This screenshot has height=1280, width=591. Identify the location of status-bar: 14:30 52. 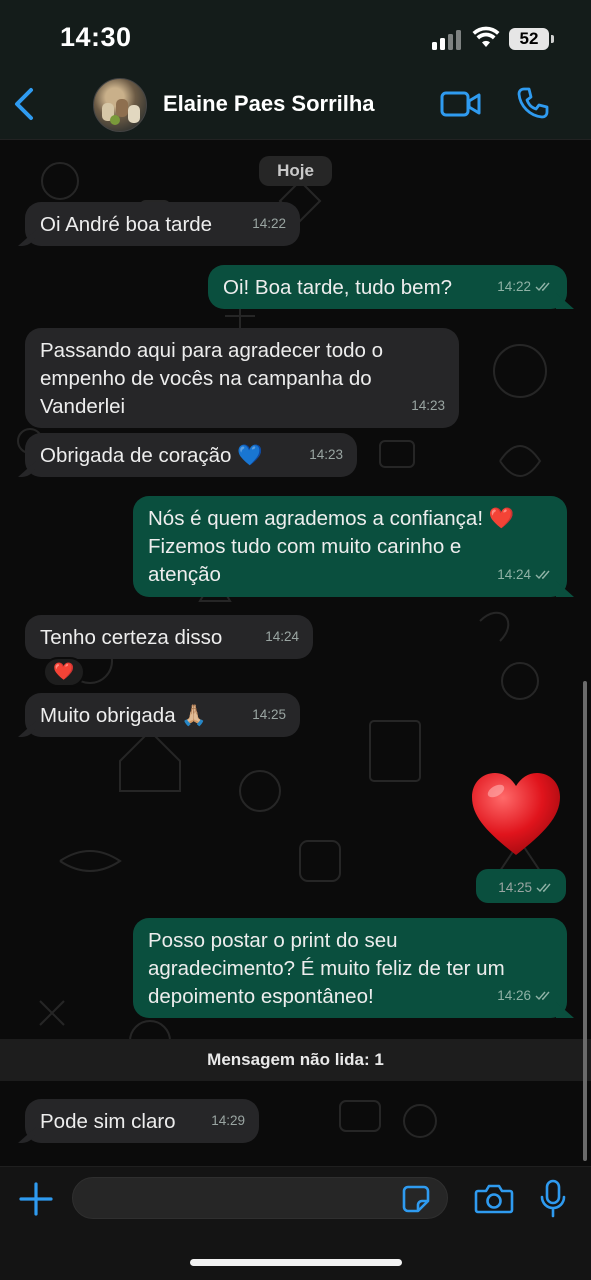
(295, 34).